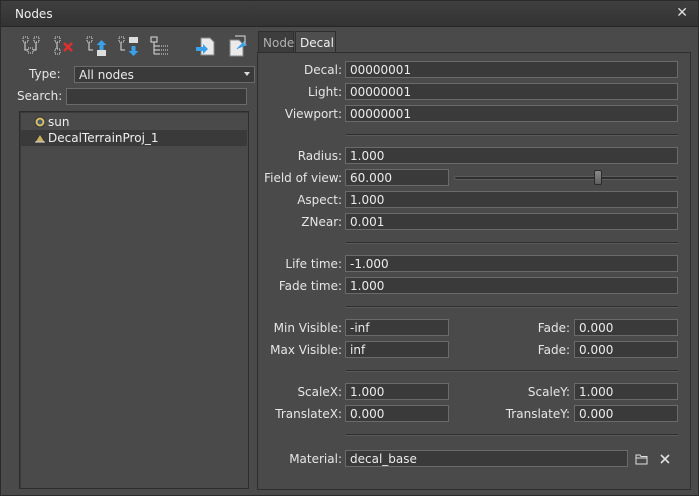 Image resolution: width=699 pixels, height=496 pixels. Describe the element at coordinates (397, 413) in the screenshot. I see `translatex-field: 0.000` at that location.